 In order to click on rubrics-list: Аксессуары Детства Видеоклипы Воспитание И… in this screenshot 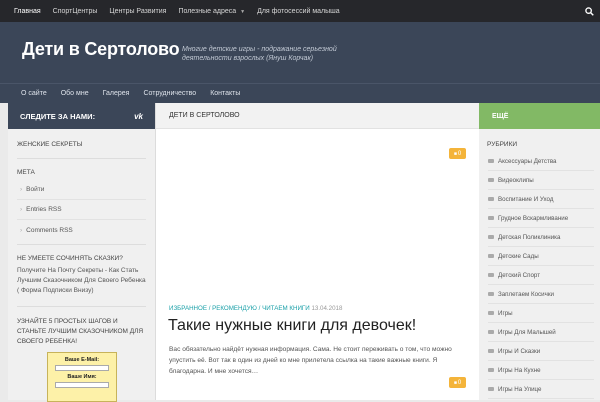, I will do `click(539, 275)`.